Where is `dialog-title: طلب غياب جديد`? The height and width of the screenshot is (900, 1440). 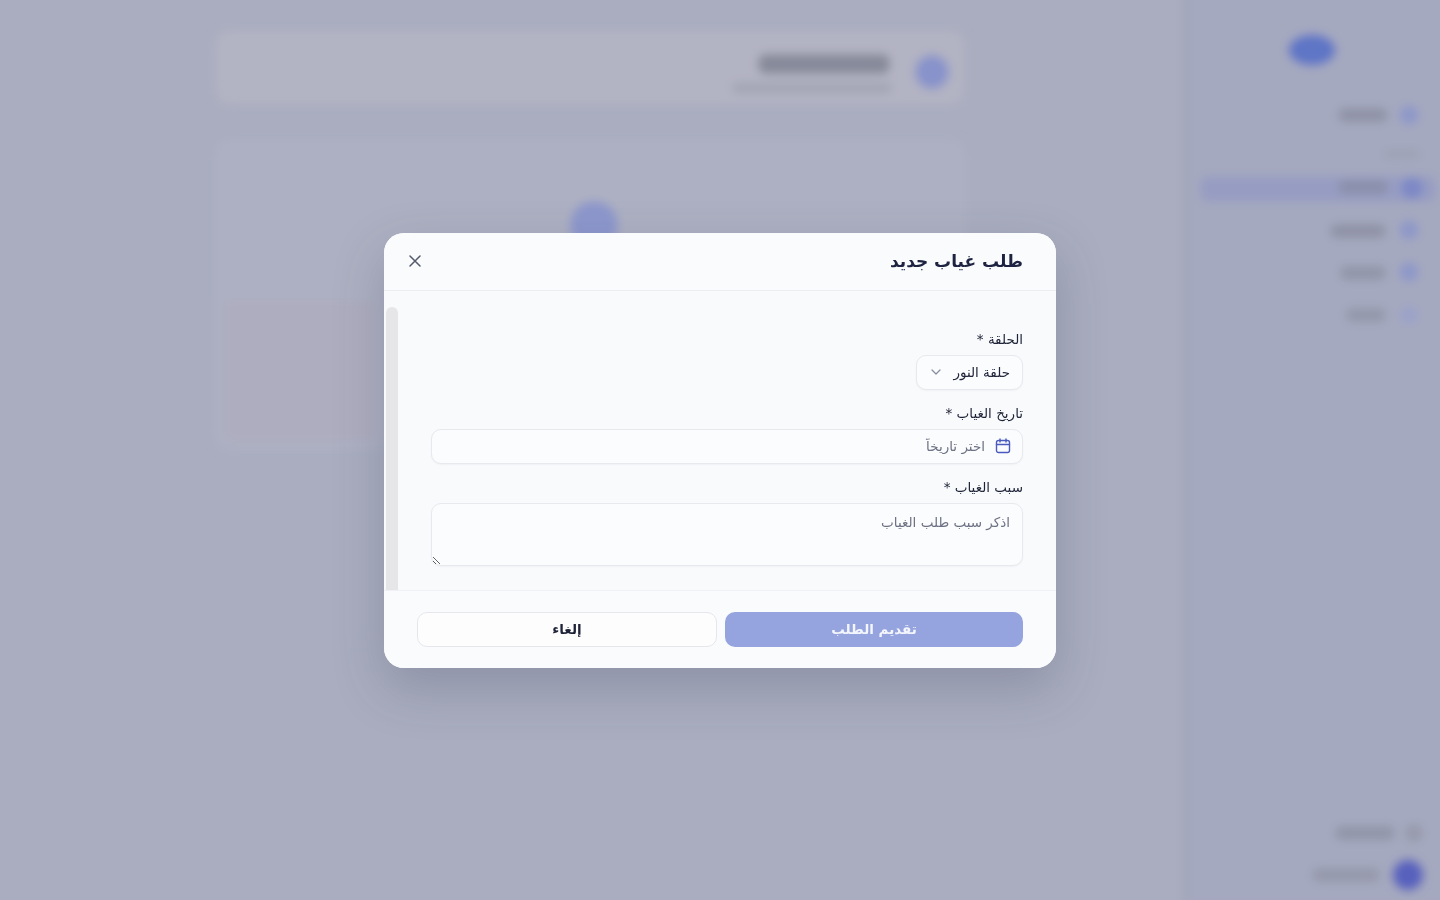
dialog-title: طلب غياب جديد is located at coordinates (956, 261).